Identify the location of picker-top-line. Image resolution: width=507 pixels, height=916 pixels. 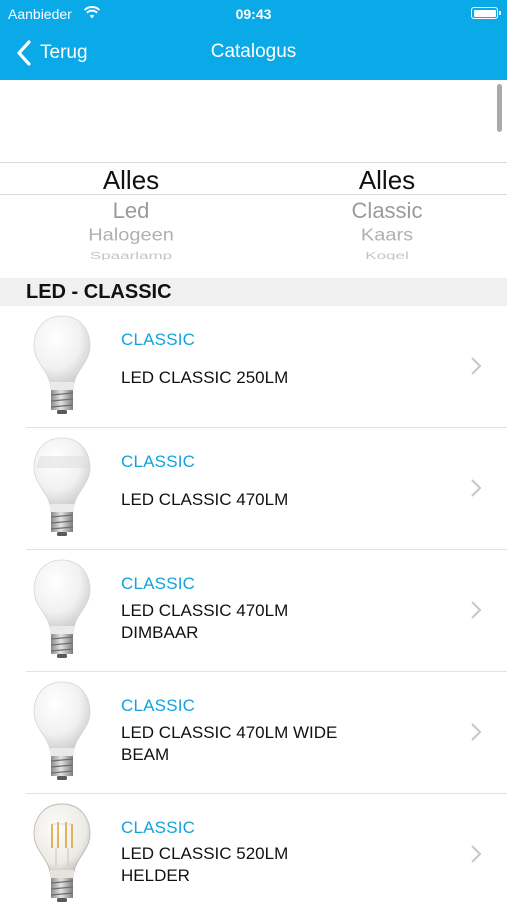
(253, 162).